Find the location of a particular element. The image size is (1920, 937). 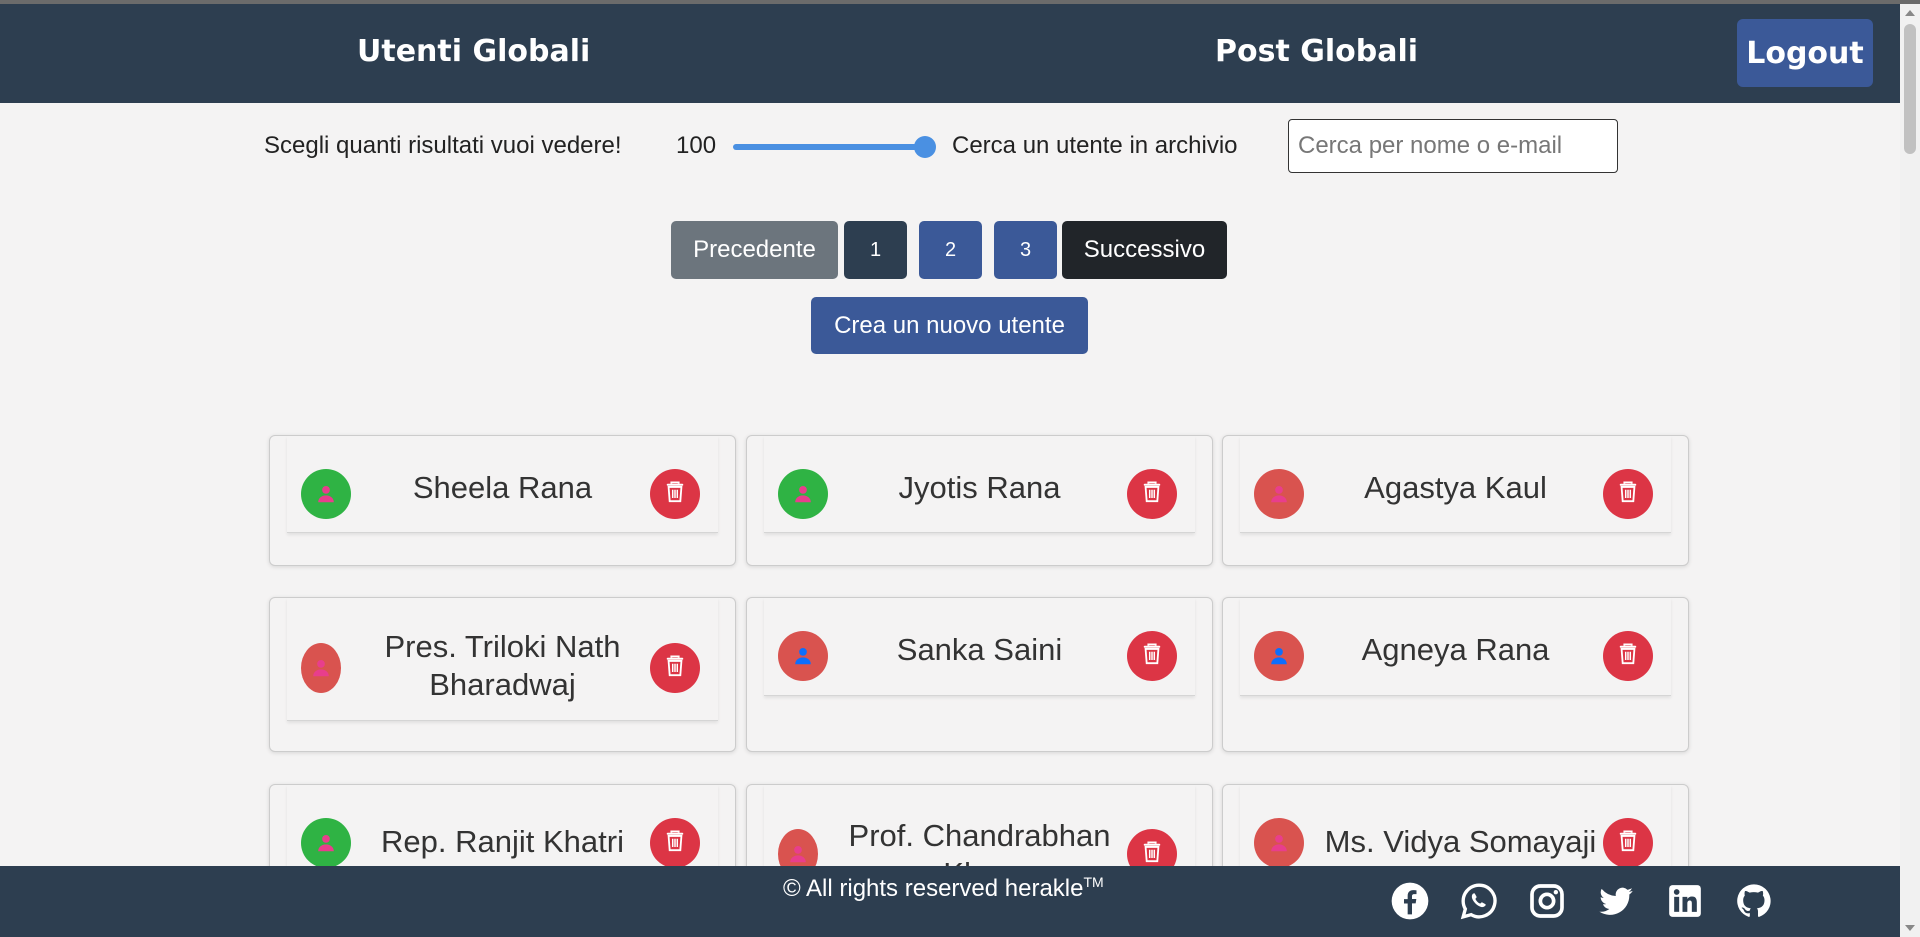

user-name: Agastya Kaul is located at coordinates (1455, 488).